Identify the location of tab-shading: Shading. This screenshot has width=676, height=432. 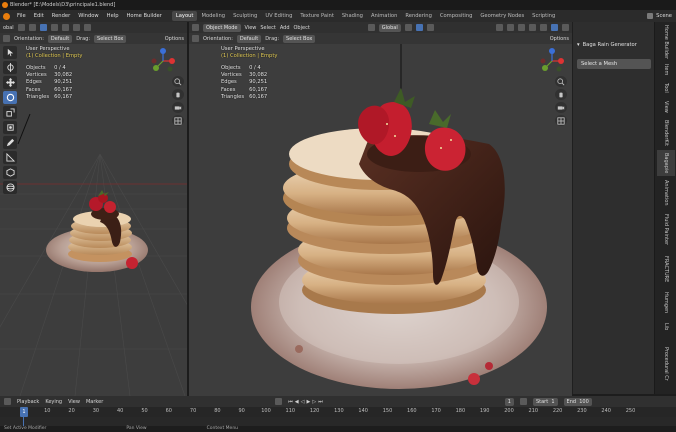
(352, 16).